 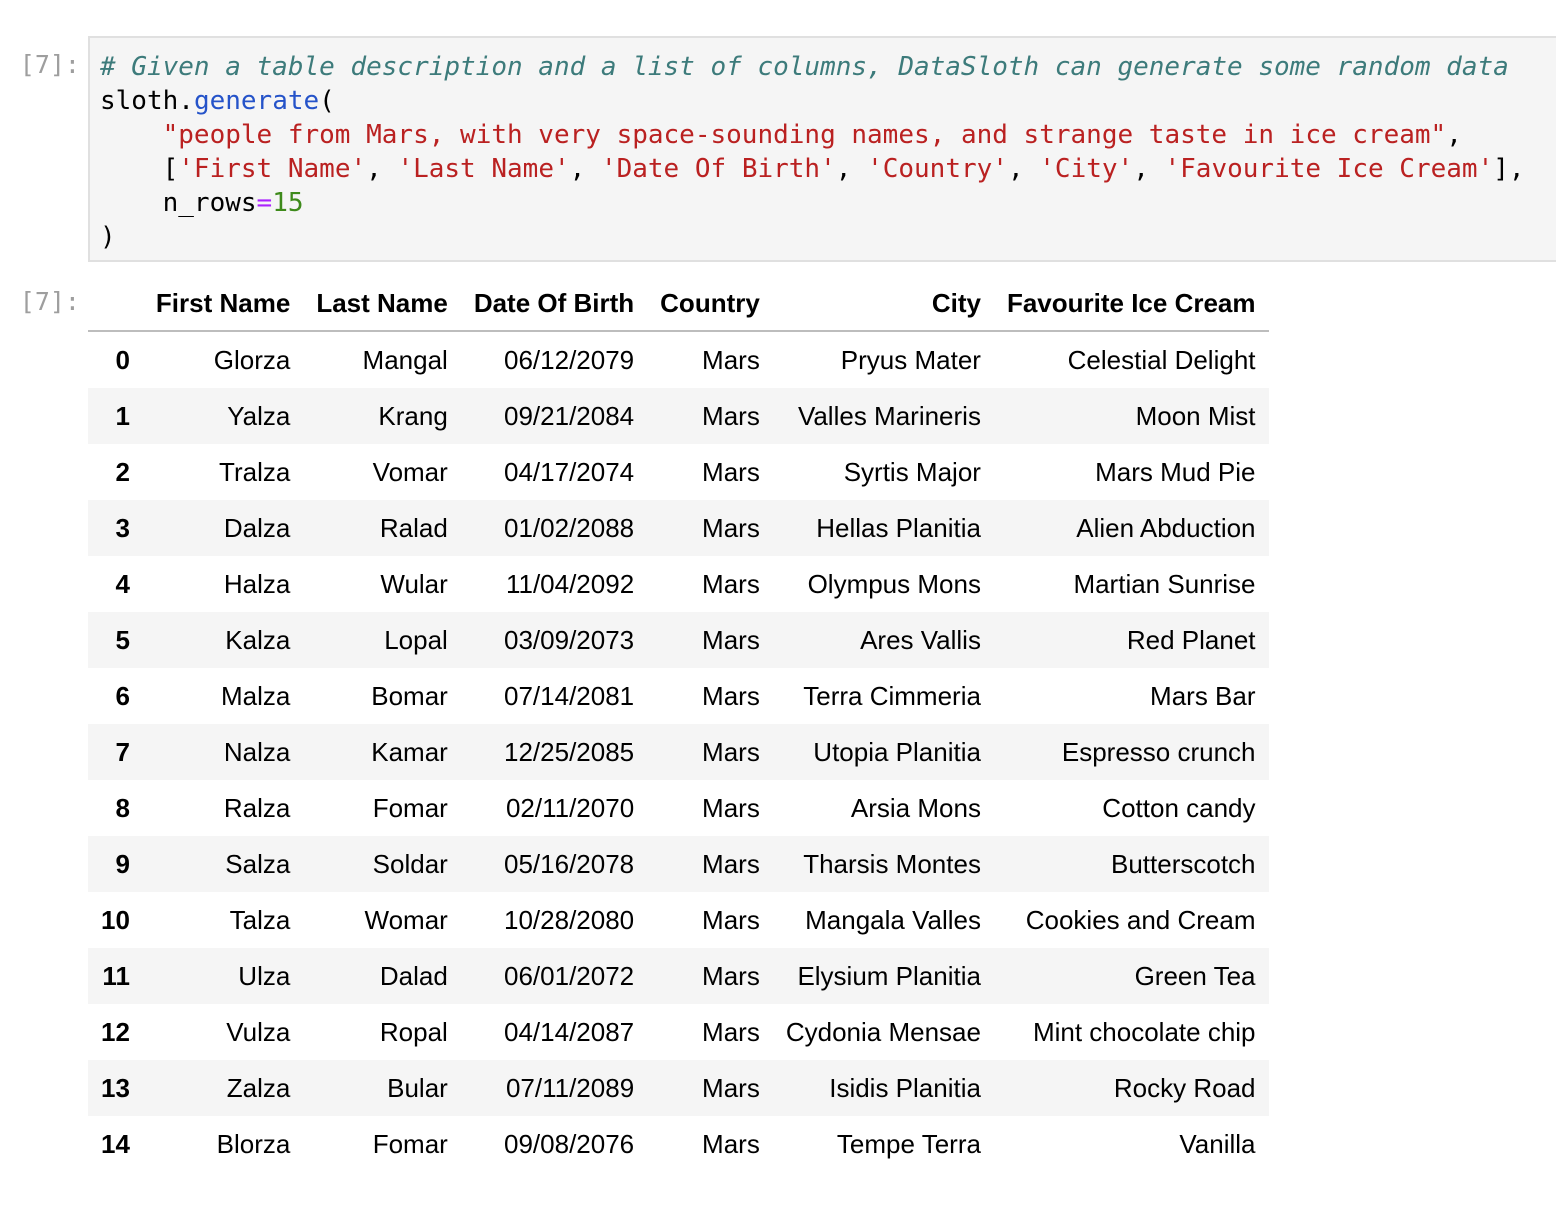 What do you see at coordinates (258, 1087) in the screenshot?
I see `table-cell: Zalza` at bounding box center [258, 1087].